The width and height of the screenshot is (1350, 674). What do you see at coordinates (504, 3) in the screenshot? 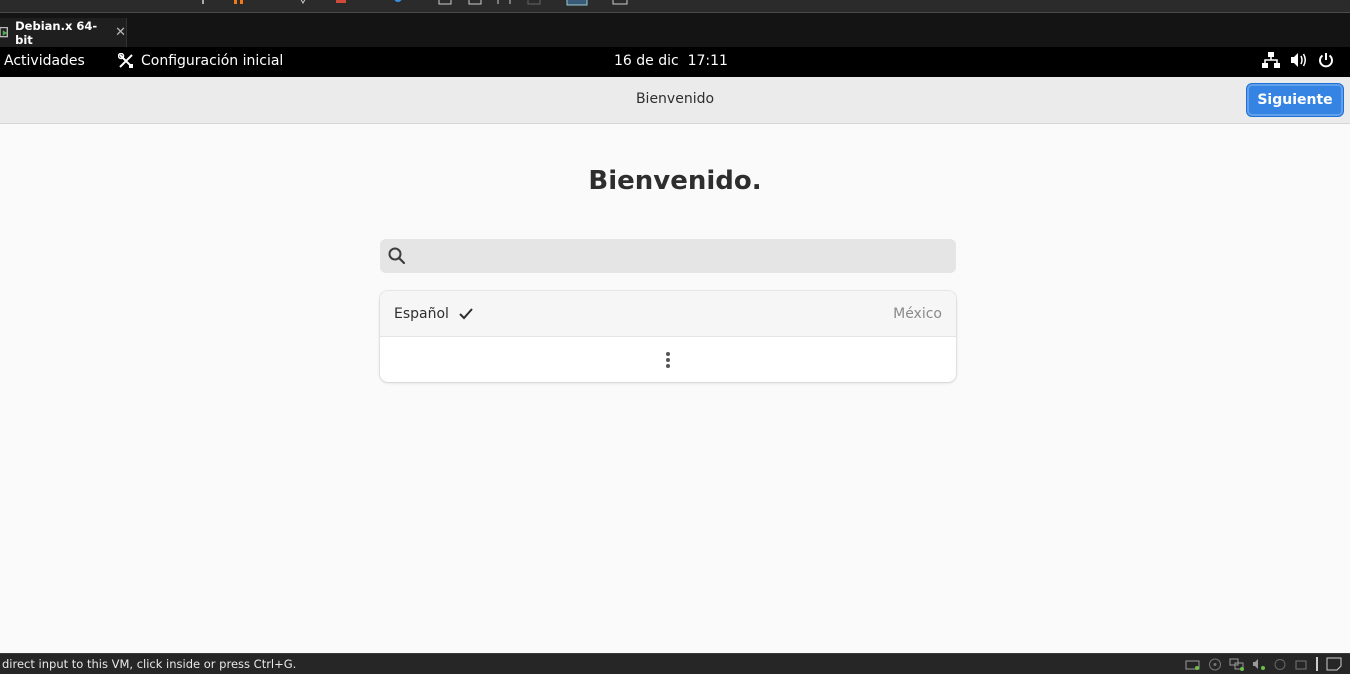
I see `unity-icon` at bounding box center [504, 3].